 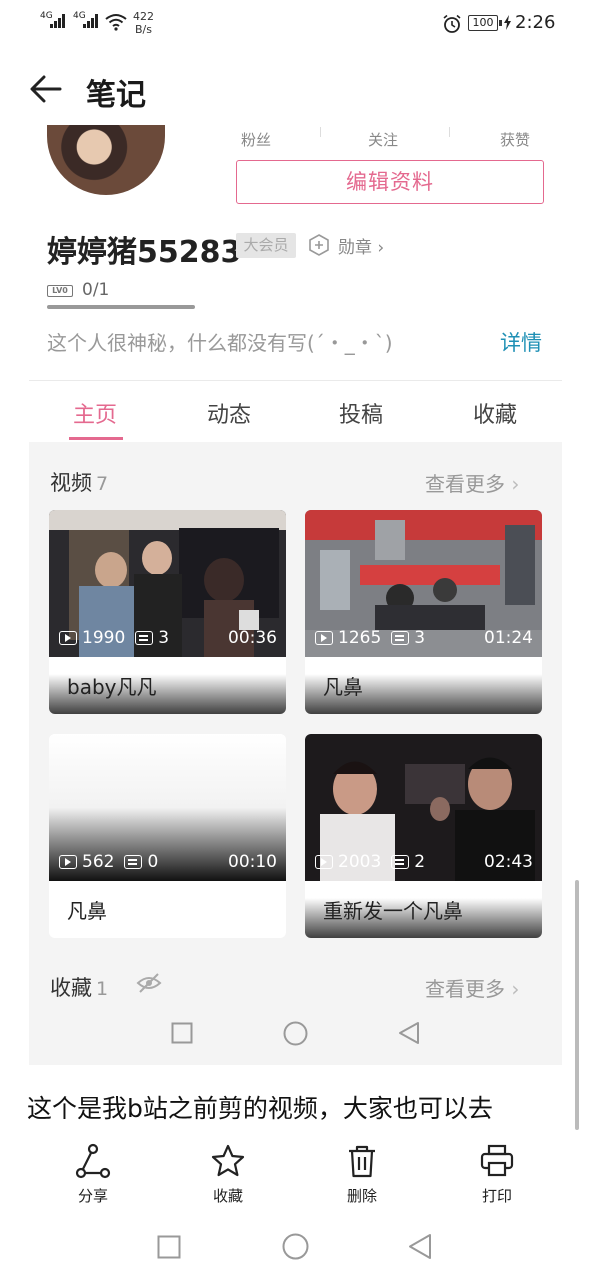 What do you see at coordinates (535, 22) in the screenshot?
I see `clock: 2:26` at bounding box center [535, 22].